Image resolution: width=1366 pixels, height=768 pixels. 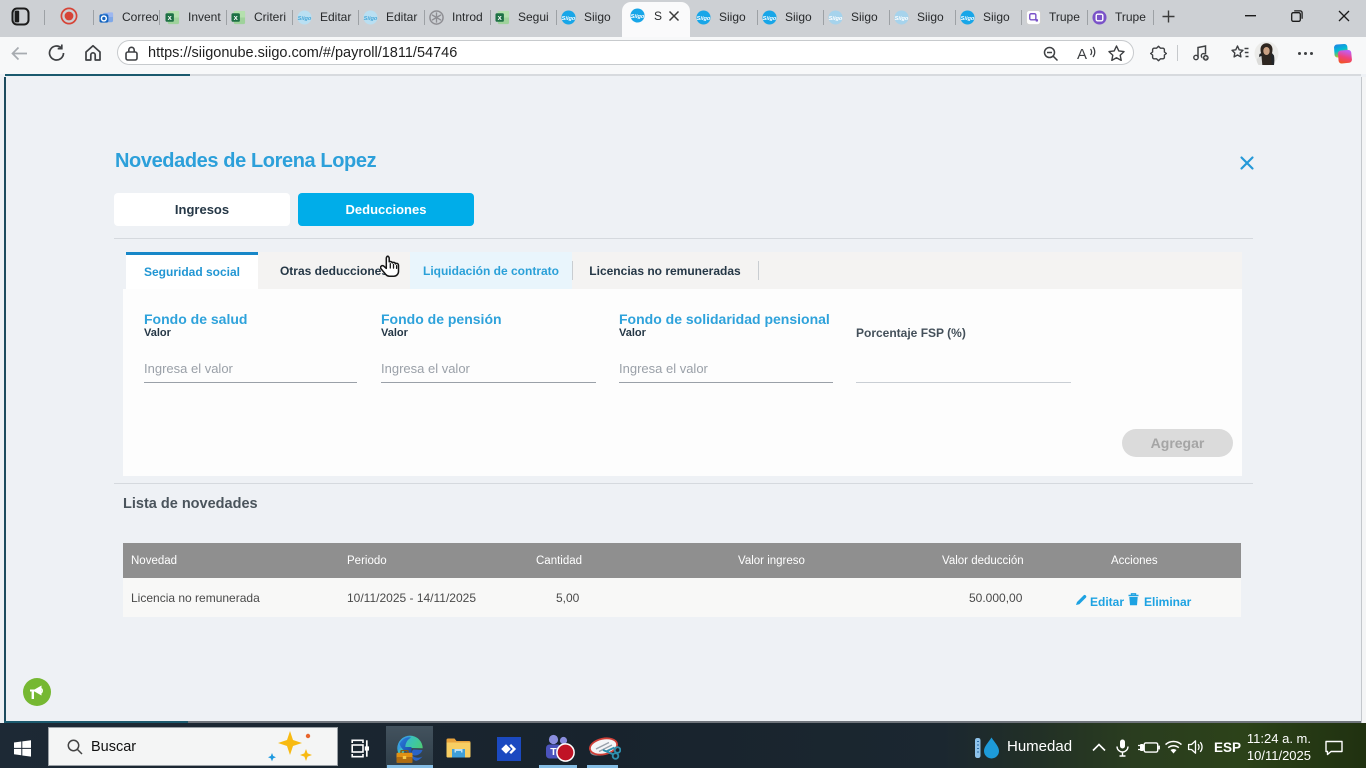 I want to click on svg-text: A, so click(x=1082, y=54).